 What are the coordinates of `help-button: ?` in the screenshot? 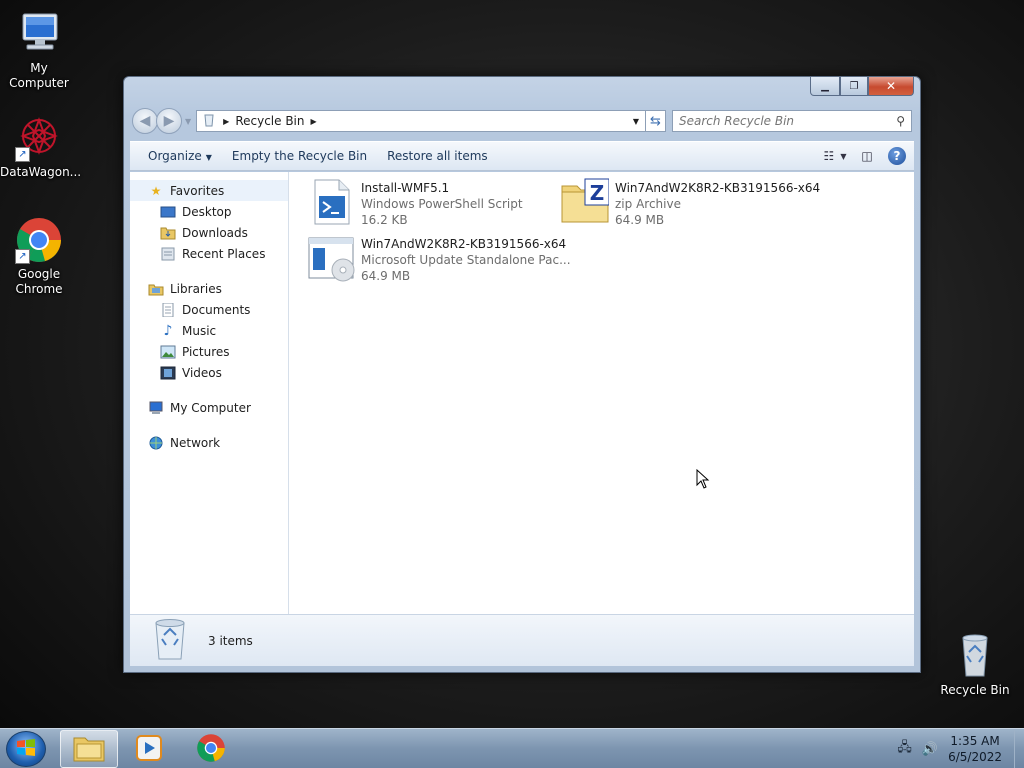 It's located at (897, 156).